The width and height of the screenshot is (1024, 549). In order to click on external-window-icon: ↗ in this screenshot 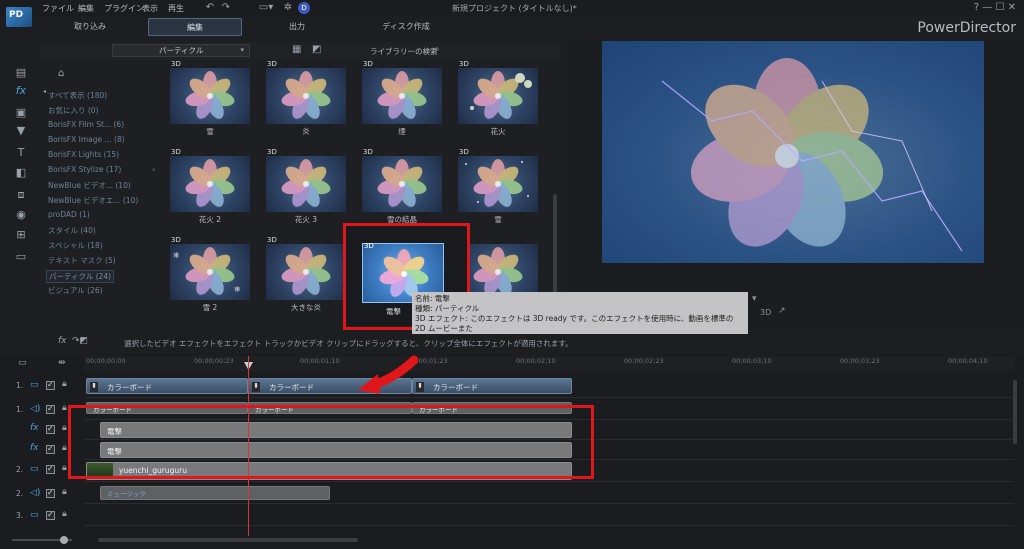, I will do `click(782, 311)`.